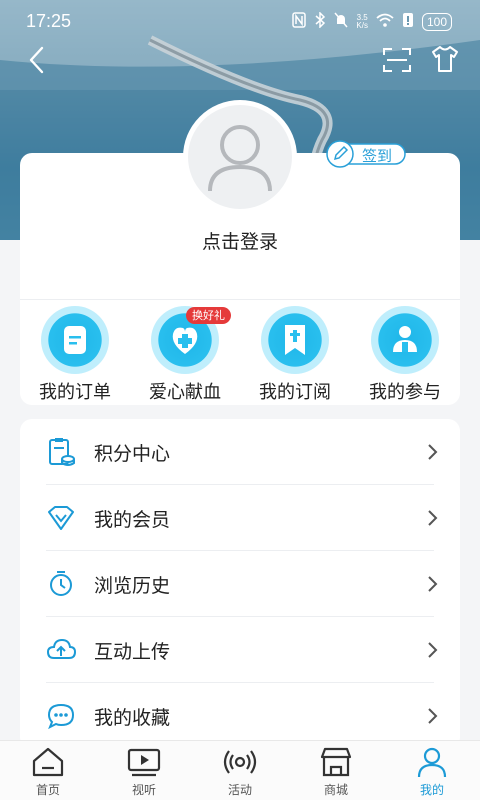 This screenshot has height=800, width=480. I want to click on net-speed-unit: K/s, so click(362, 25).